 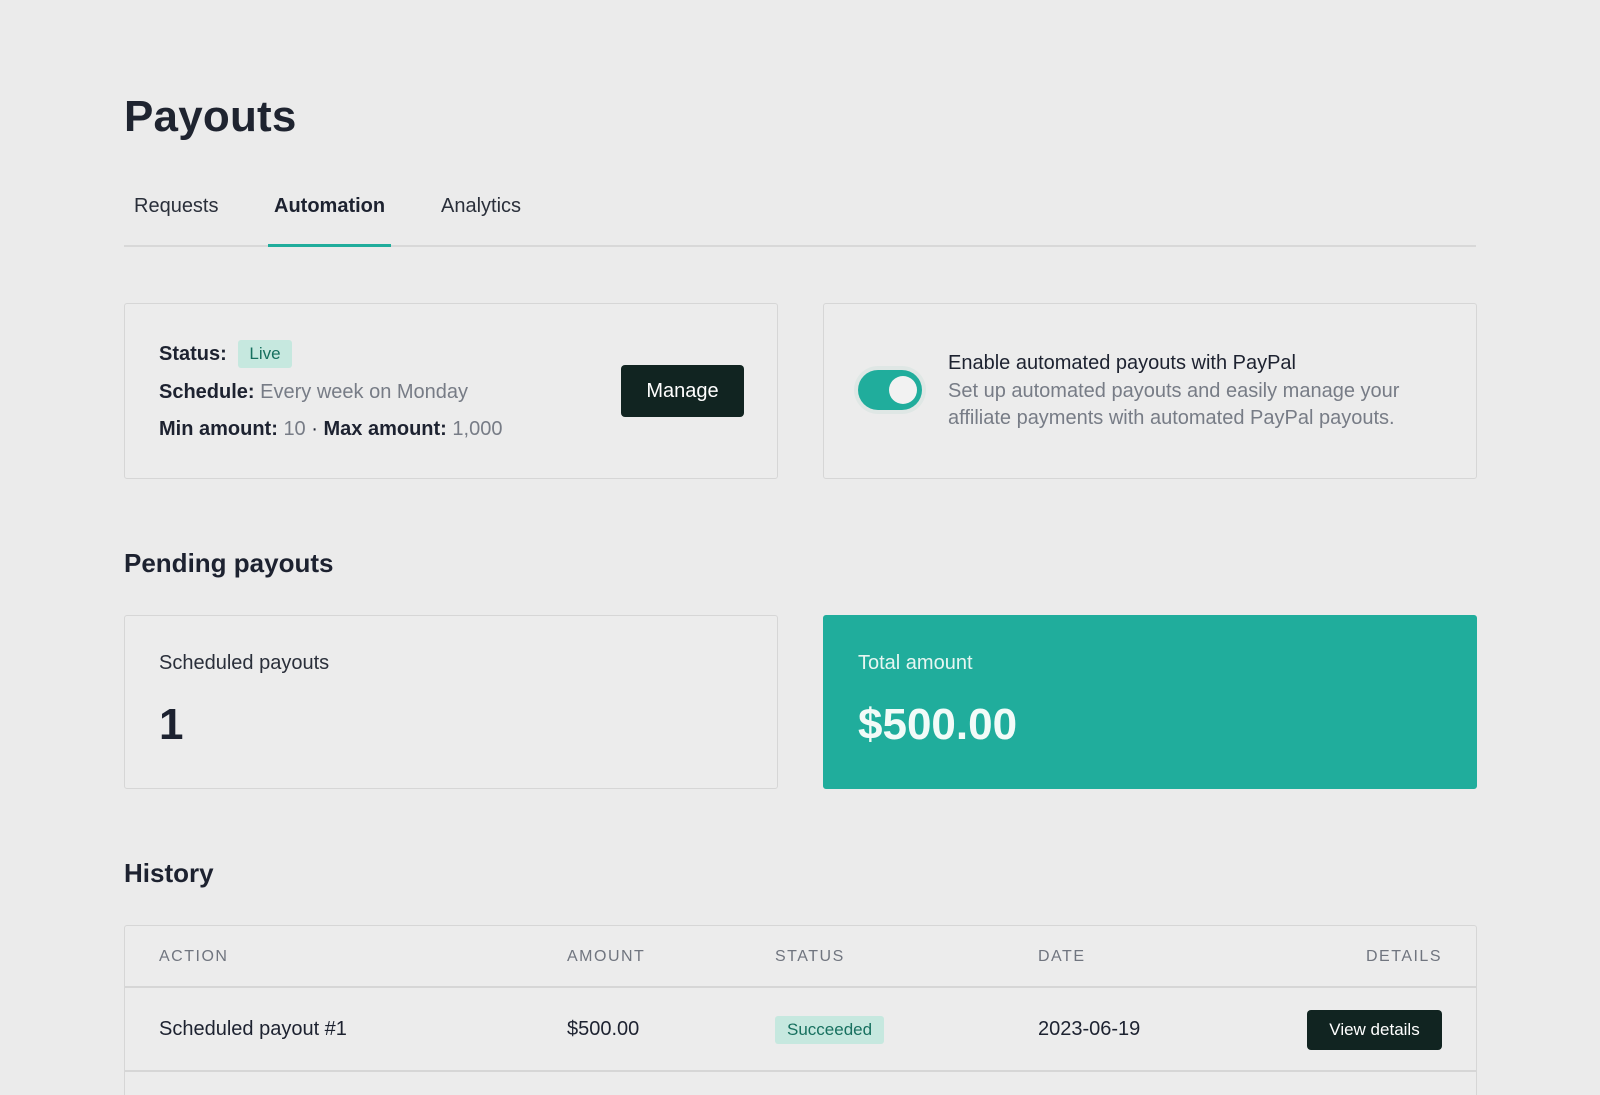 I want to click on row-status-badge: Succeeded, so click(x=830, y=1030).